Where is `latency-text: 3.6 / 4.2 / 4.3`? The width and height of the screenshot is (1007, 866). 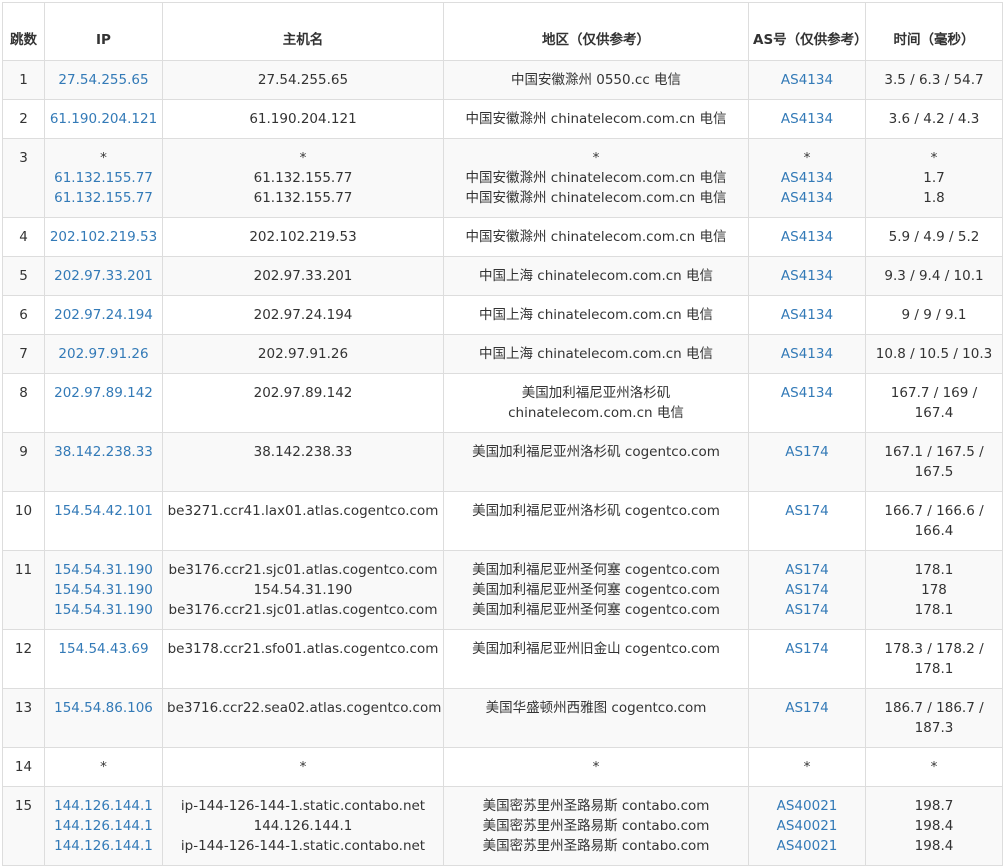
latency-text: 3.6 / 4.2 / 4.3 is located at coordinates (934, 119).